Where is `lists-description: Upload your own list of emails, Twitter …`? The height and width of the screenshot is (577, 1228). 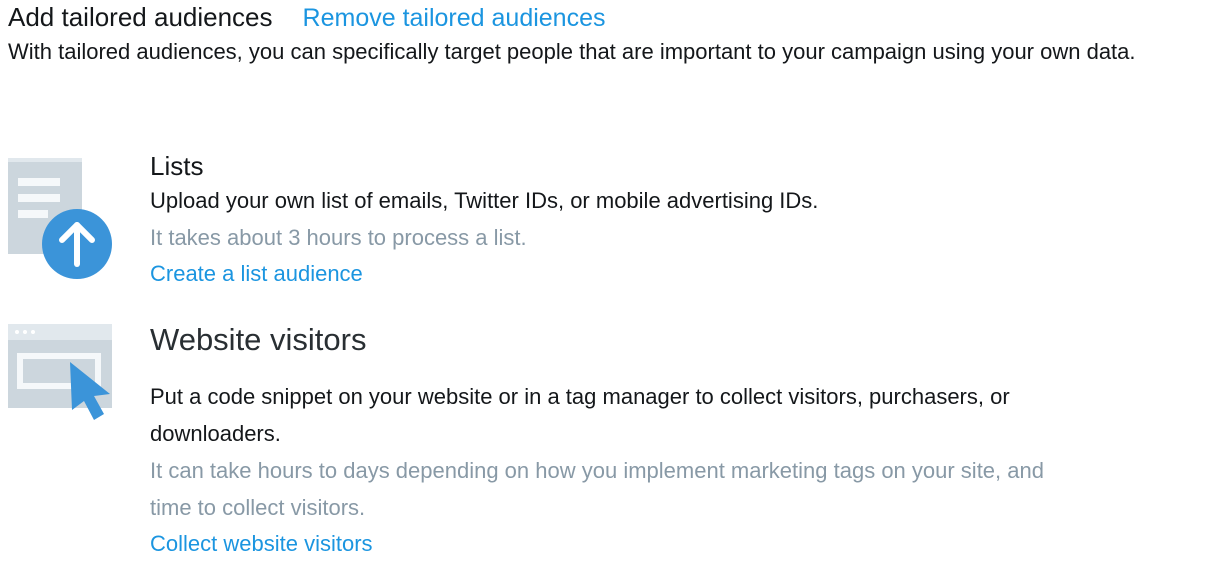
lists-description: Upload your own list of emails, Twitter … is located at coordinates (484, 200).